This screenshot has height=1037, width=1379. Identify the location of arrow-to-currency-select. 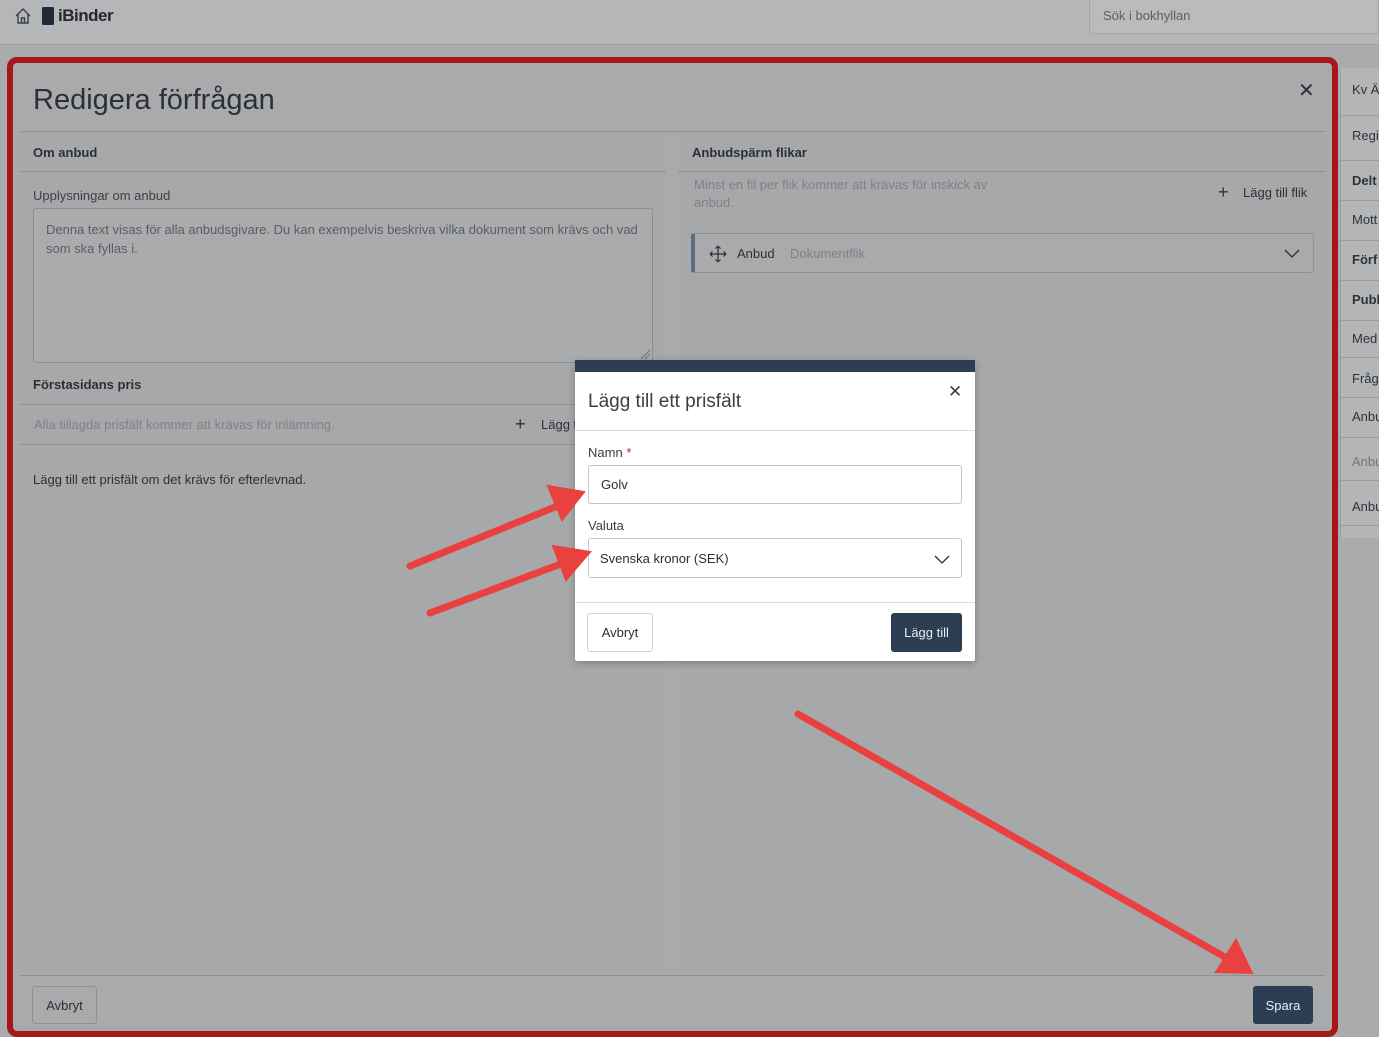
(498, 587).